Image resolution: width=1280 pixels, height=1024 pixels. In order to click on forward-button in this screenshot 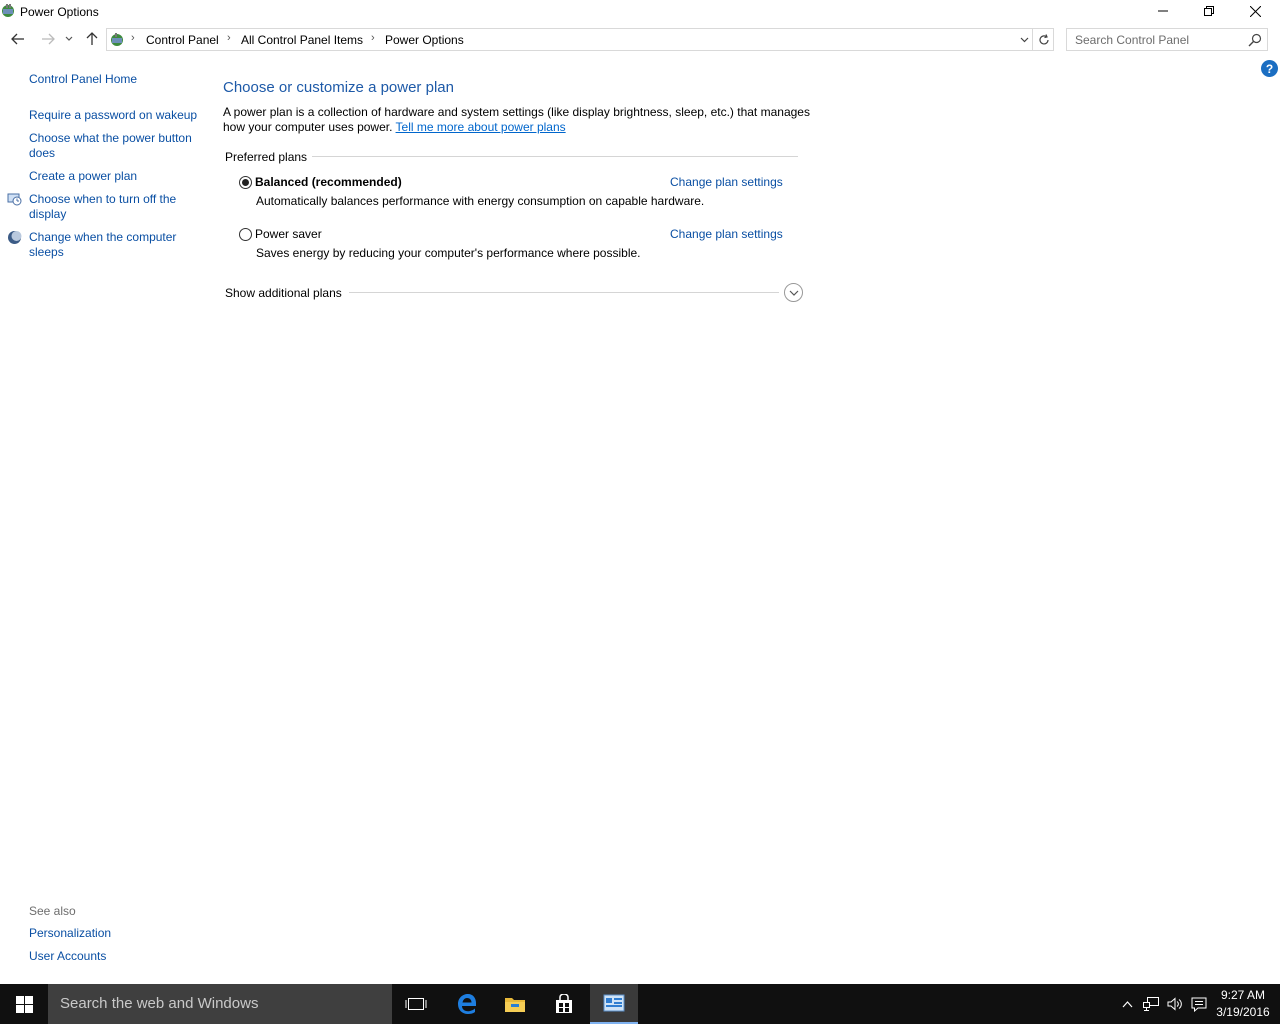, I will do `click(48, 39)`.